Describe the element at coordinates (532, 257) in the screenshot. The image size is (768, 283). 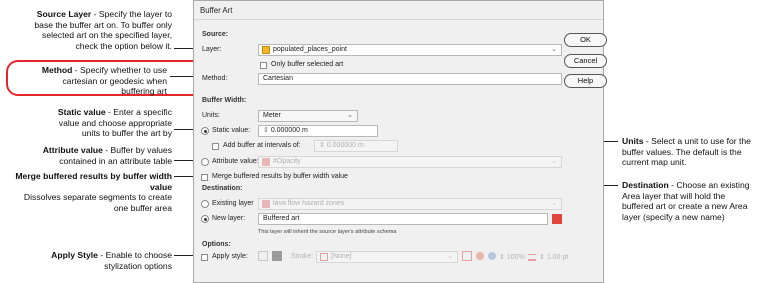
I see `stroke-width-icon` at that location.